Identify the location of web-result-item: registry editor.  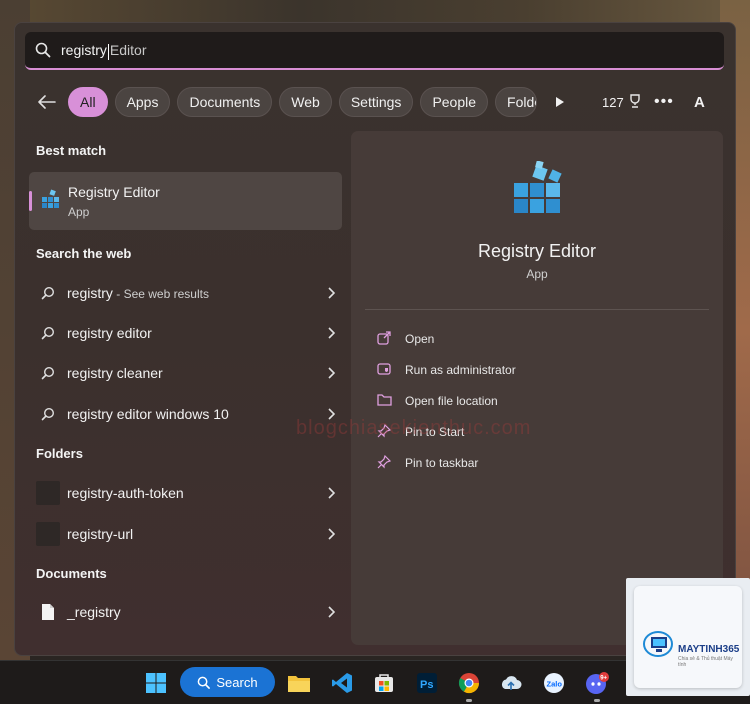
(185, 333).